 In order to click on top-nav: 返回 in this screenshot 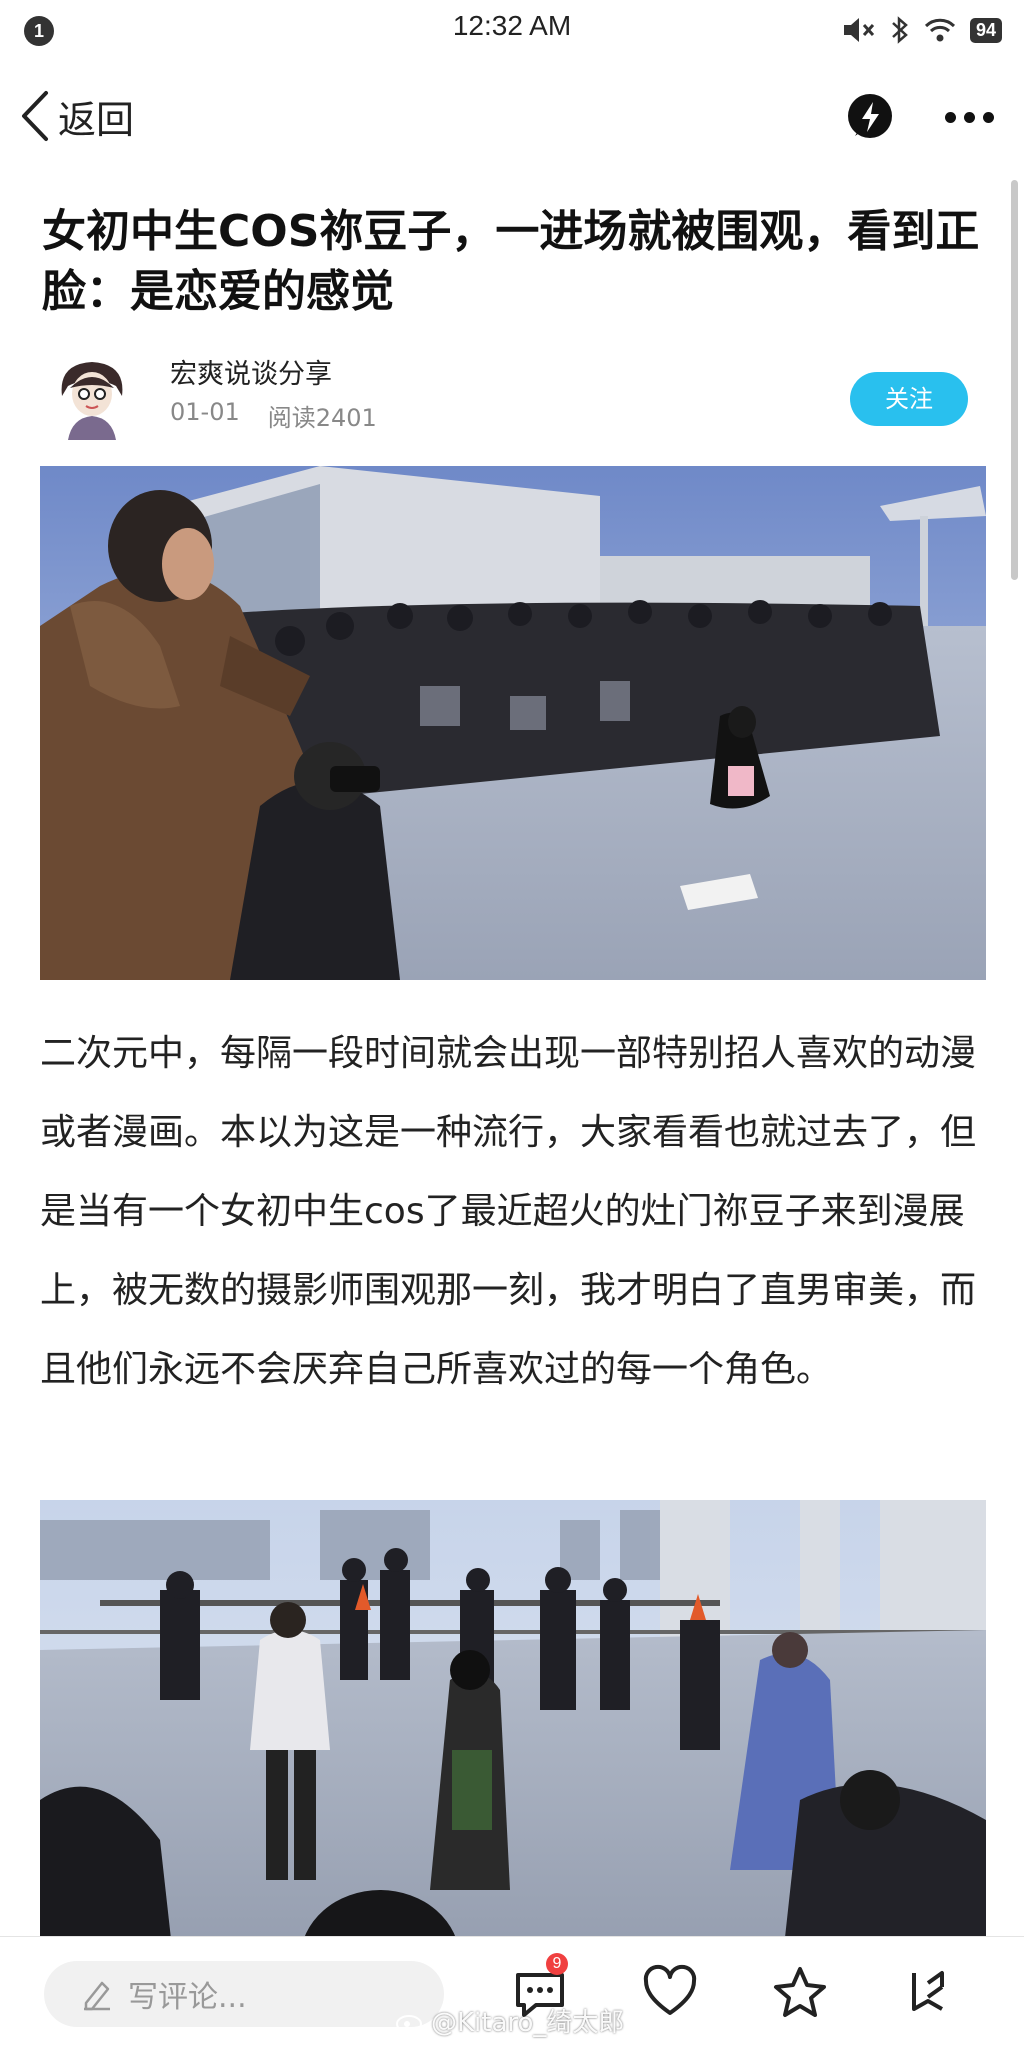, I will do `click(512, 116)`.